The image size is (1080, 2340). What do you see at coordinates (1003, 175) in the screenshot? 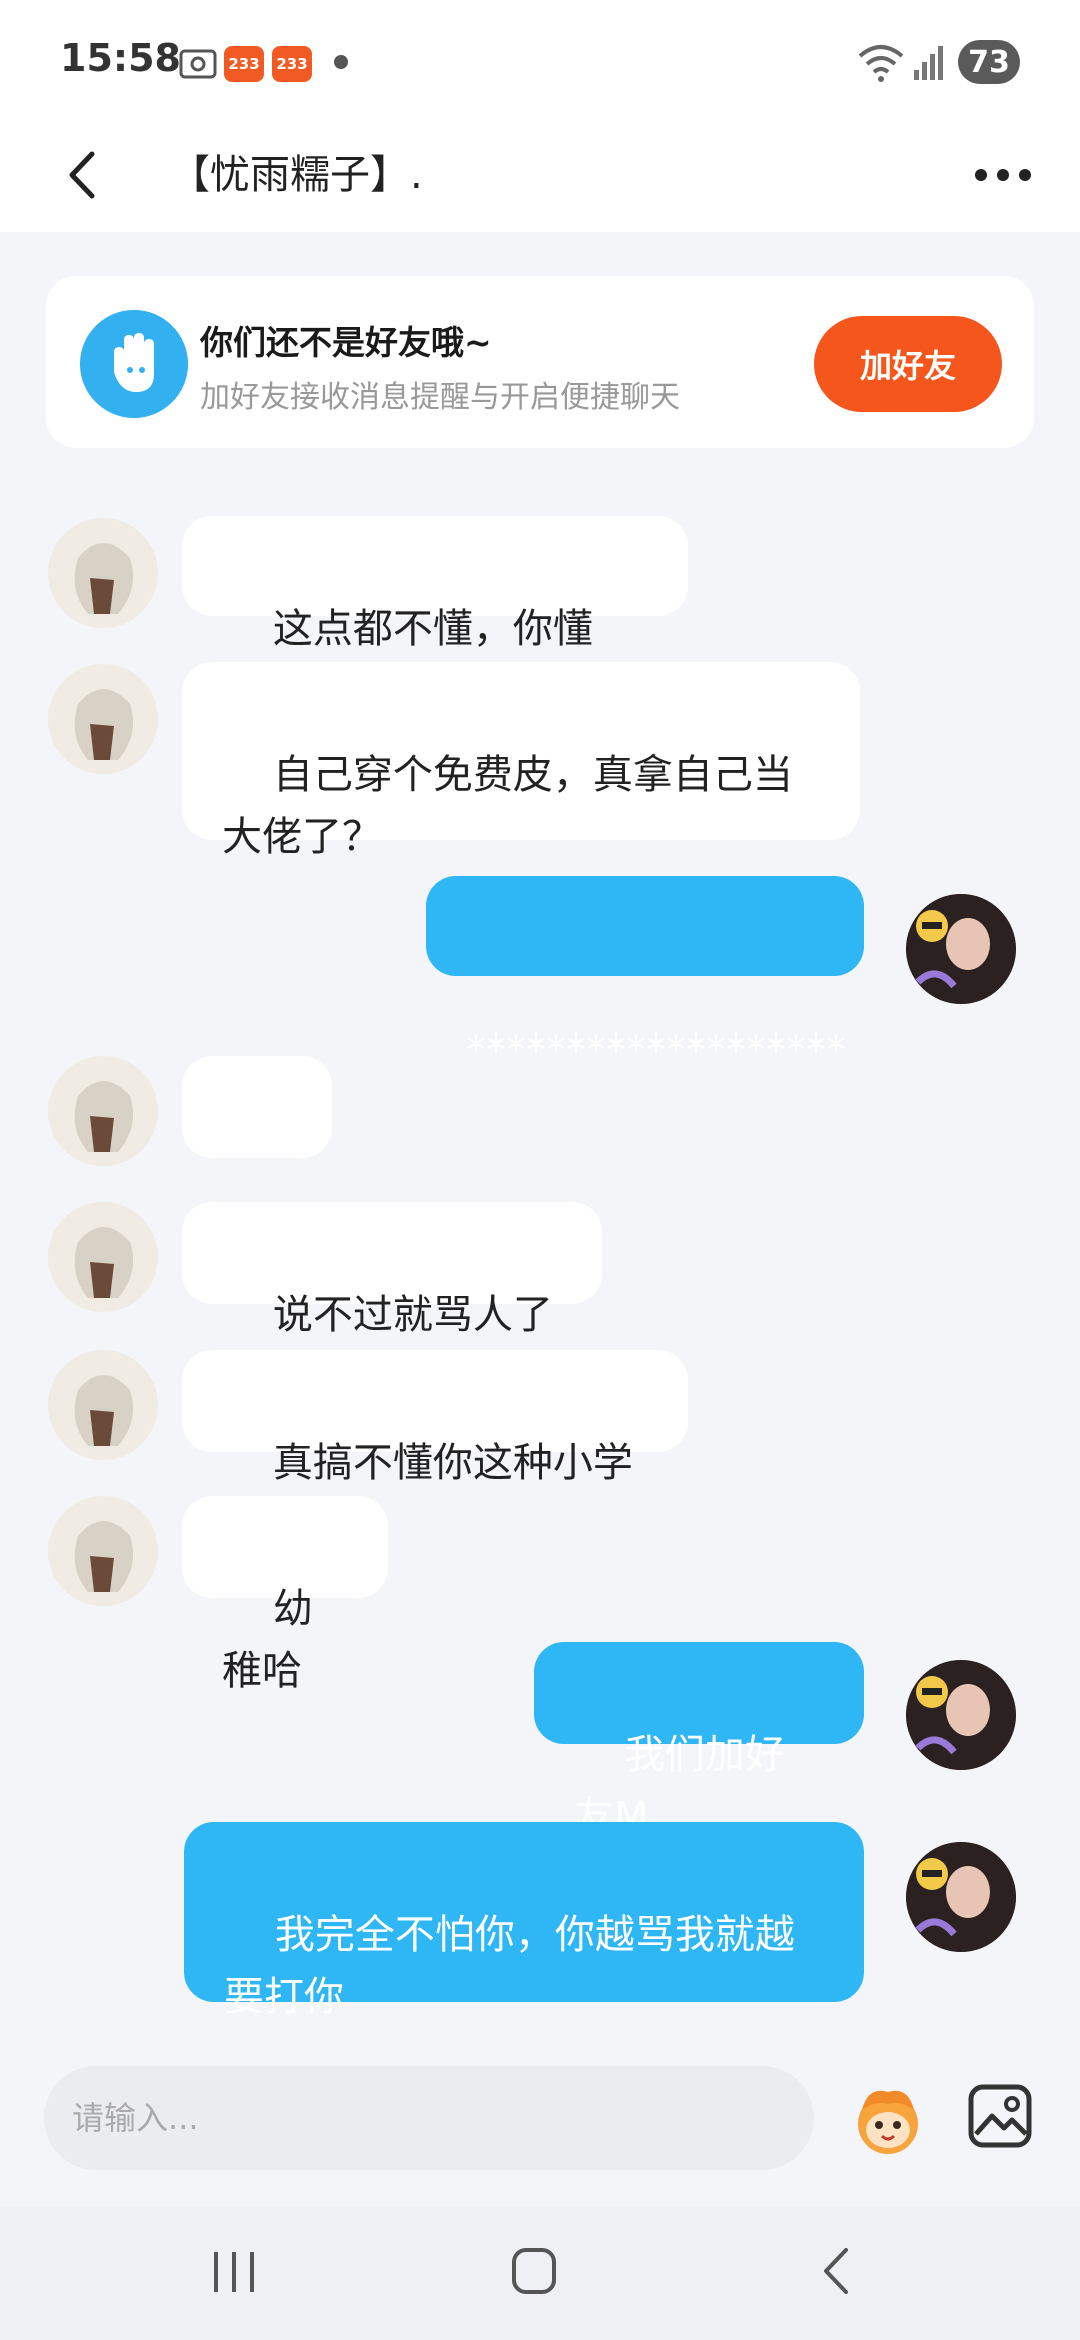
I see `more-options-icon` at bounding box center [1003, 175].